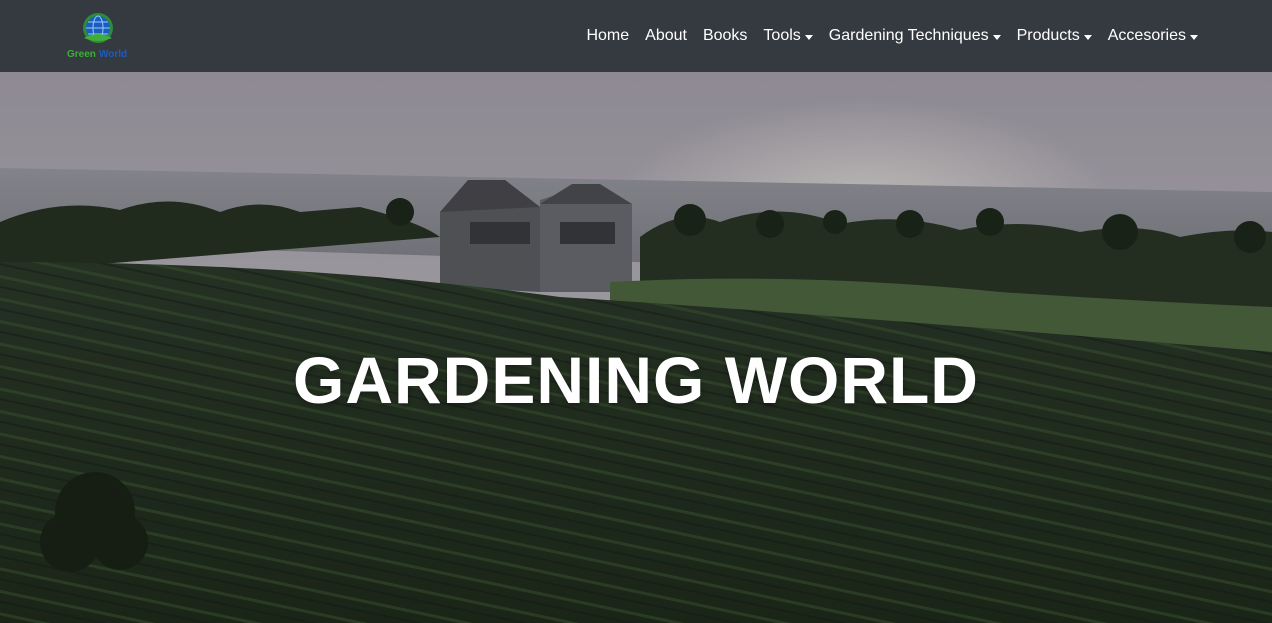 The image size is (1272, 623). I want to click on nav-label: About, so click(666, 35).